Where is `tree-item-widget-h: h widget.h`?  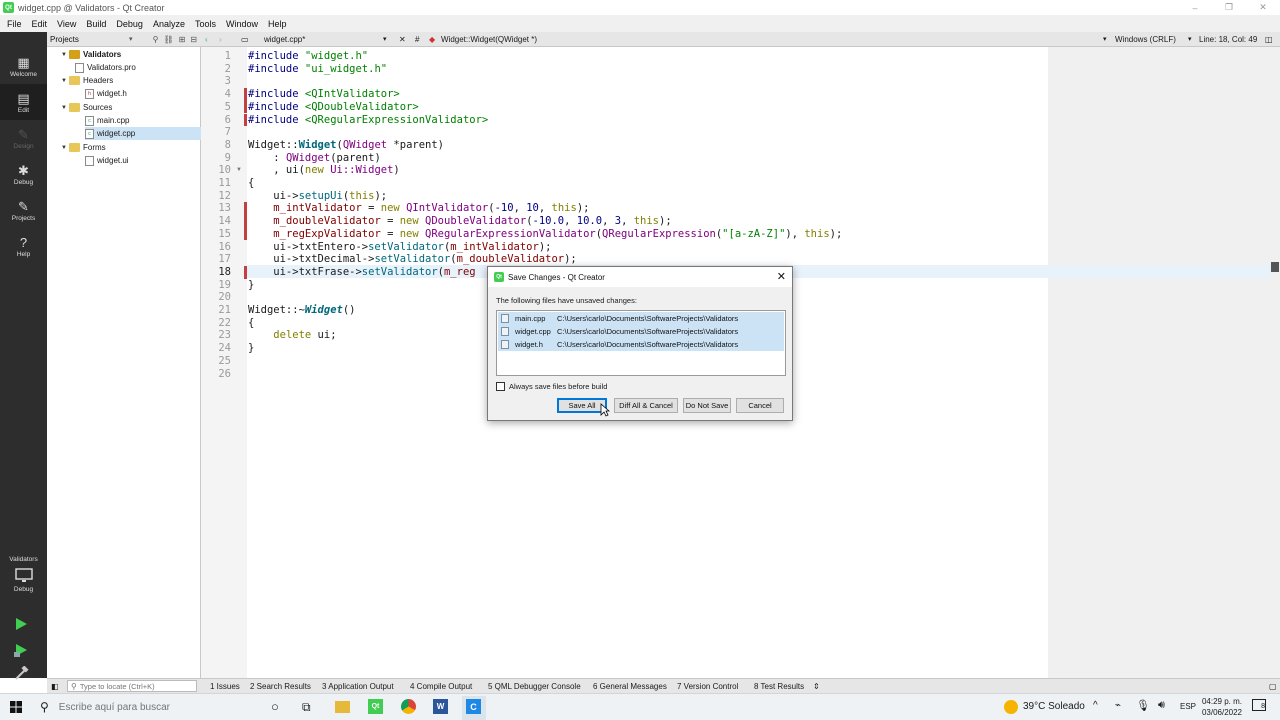 tree-item-widget-h: h widget.h is located at coordinates (143, 93).